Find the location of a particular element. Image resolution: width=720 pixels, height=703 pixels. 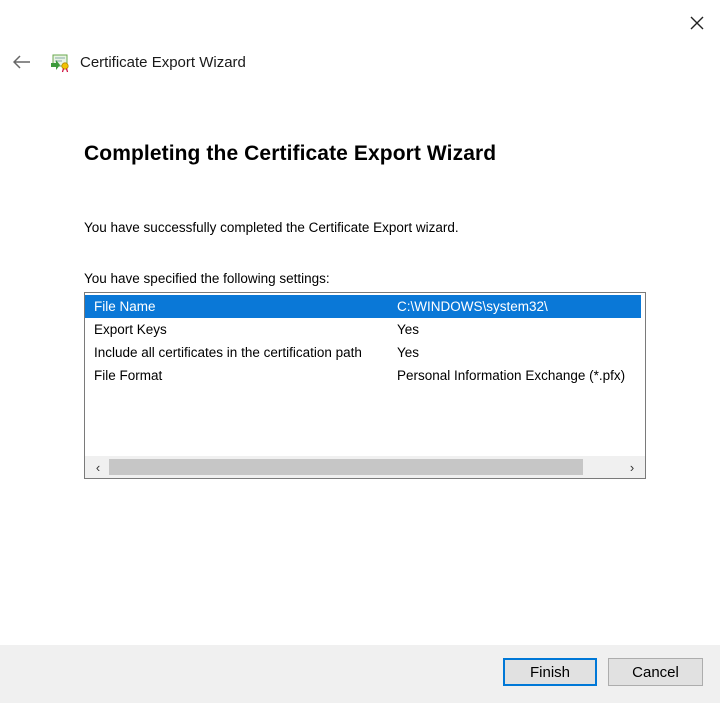

page-heading: Completing the Certificate Export Wizard is located at coordinates (290, 153).